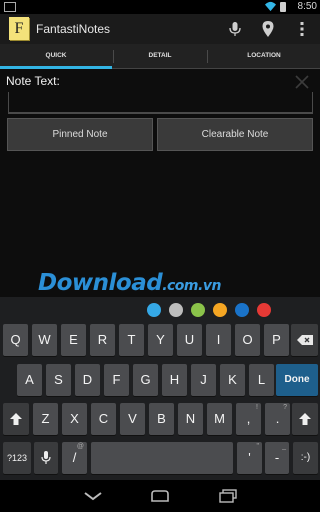 The height and width of the screenshot is (512, 320). What do you see at coordinates (73, 340) in the screenshot?
I see `key-e: E` at bounding box center [73, 340].